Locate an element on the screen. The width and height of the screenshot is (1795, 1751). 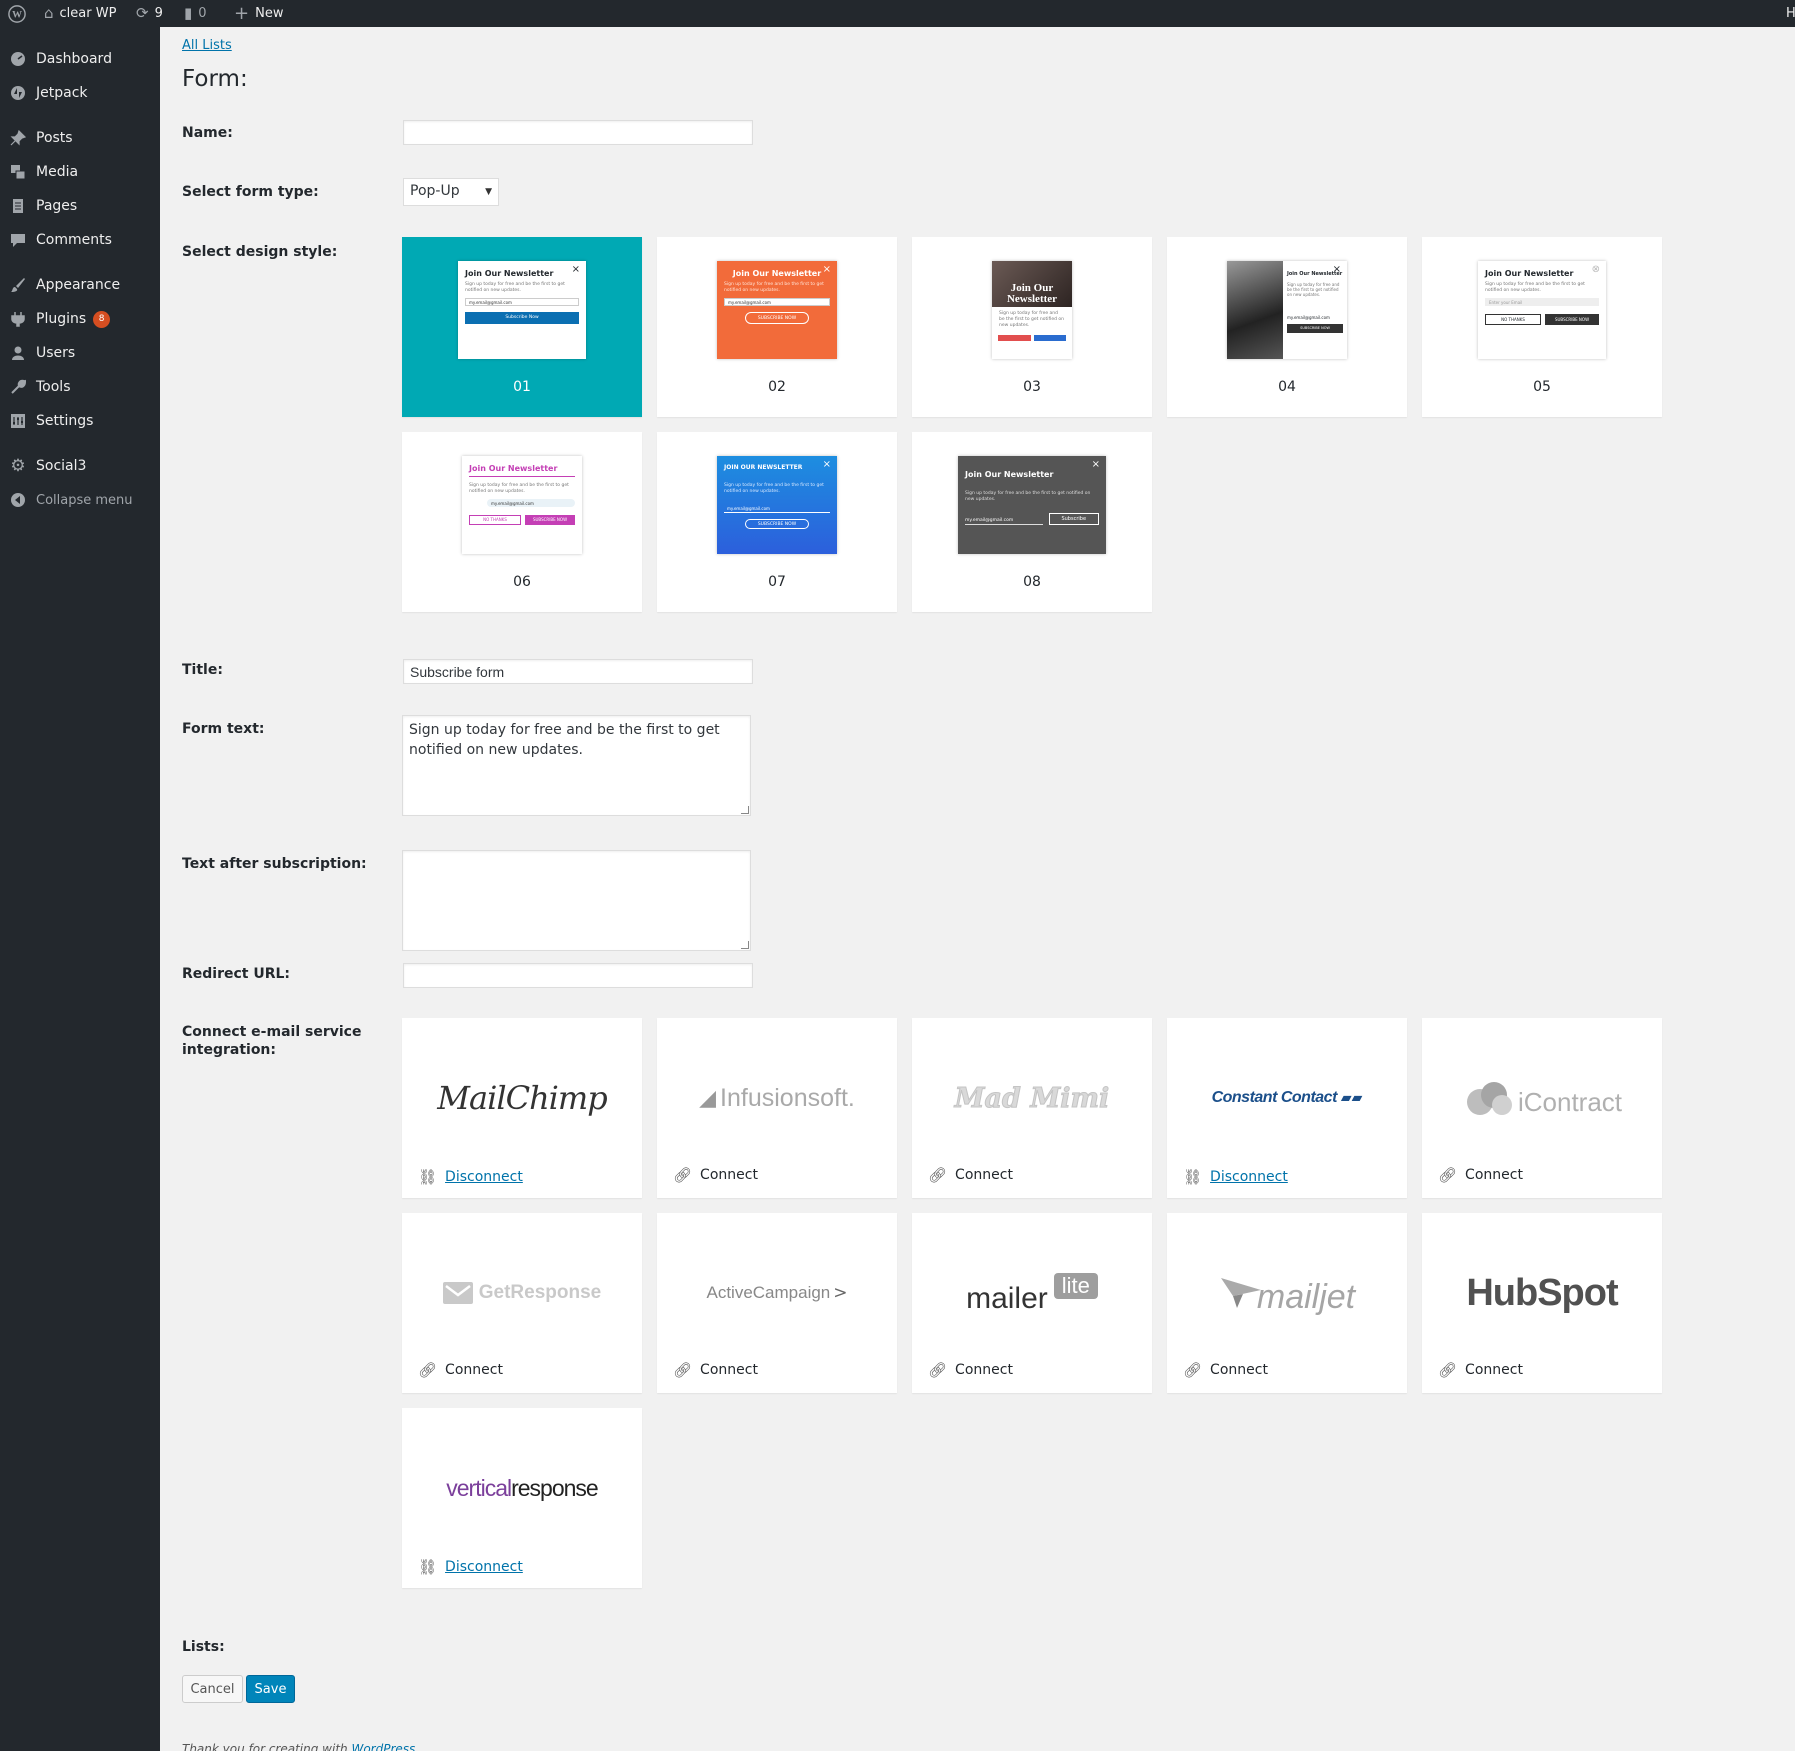
footer-text: Thank you for creating with WordPress is located at coordinates (298, 1746).